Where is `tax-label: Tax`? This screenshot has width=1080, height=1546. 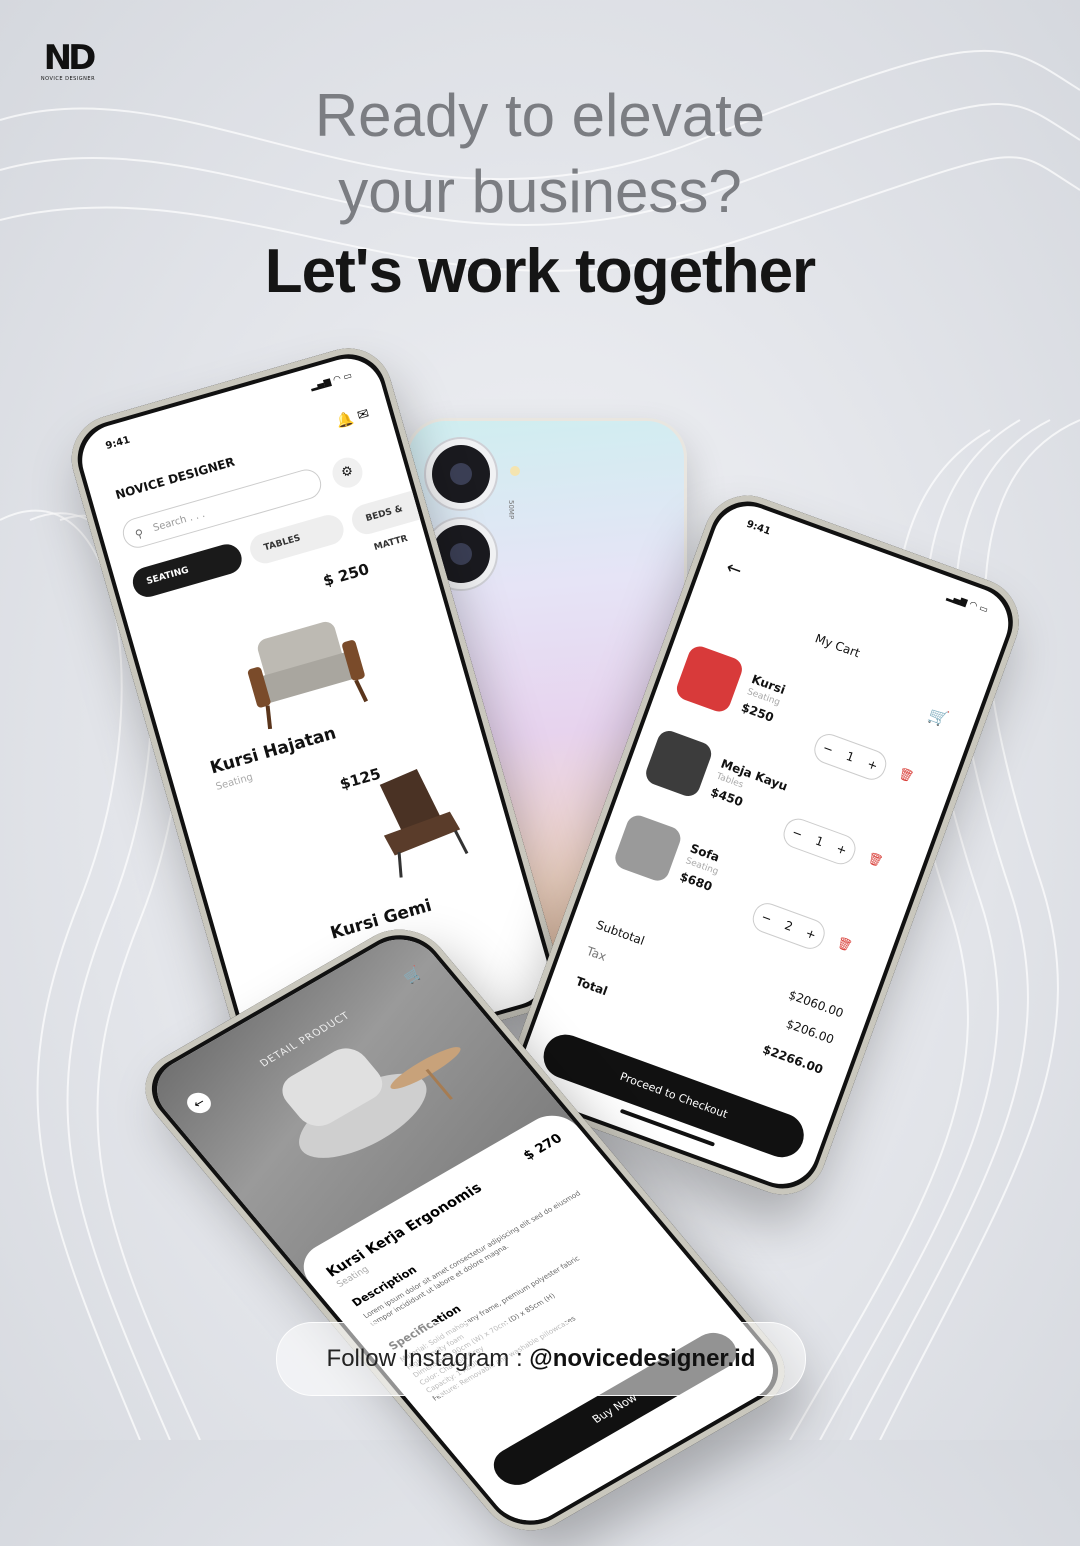
tax-label: Tax is located at coordinates (596, 953).